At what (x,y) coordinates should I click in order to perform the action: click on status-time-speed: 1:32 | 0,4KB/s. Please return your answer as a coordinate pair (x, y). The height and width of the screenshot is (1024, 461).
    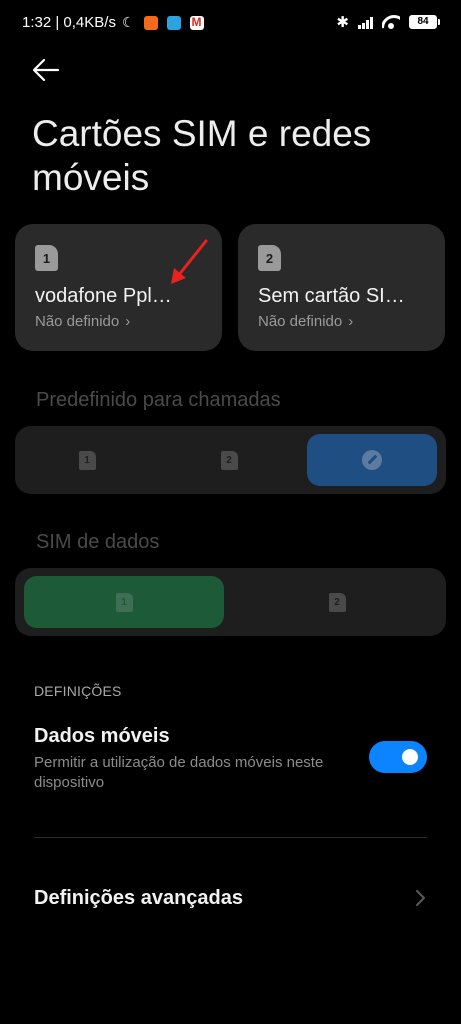
    Looking at the image, I should click on (69, 22).